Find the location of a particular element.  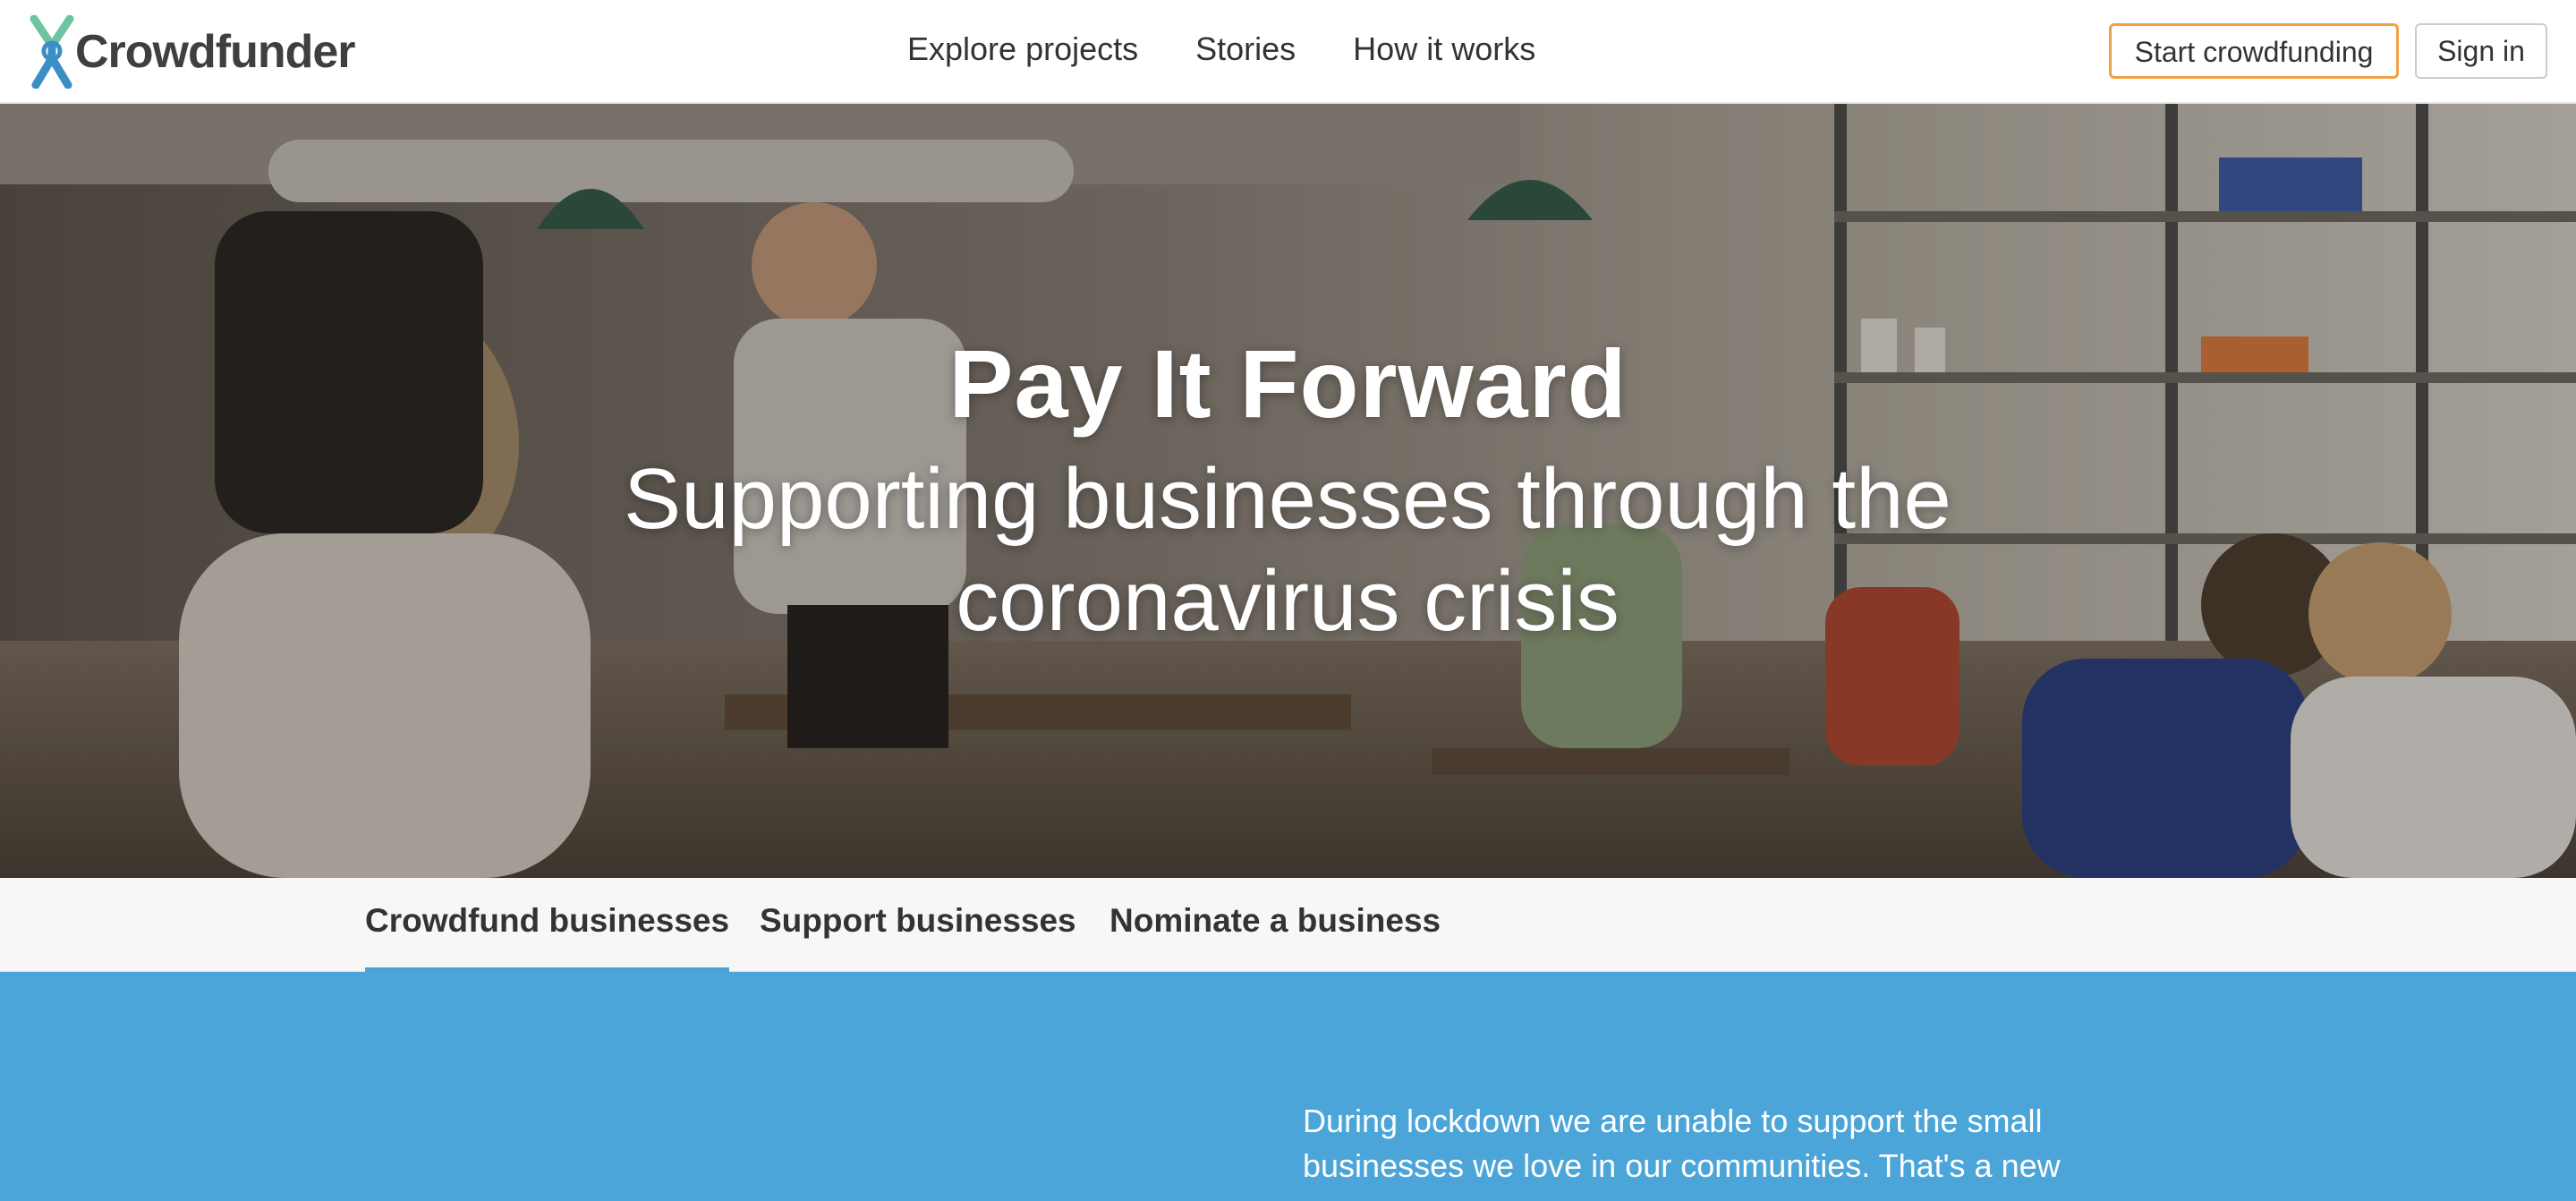

crowdfunder-logo-icon is located at coordinates (52, 52).